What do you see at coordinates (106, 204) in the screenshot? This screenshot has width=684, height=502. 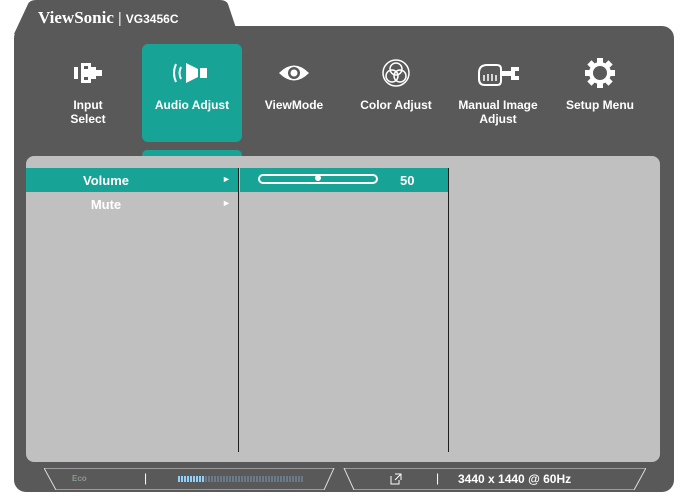 I see `submenu-item-label: Mute` at bounding box center [106, 204].